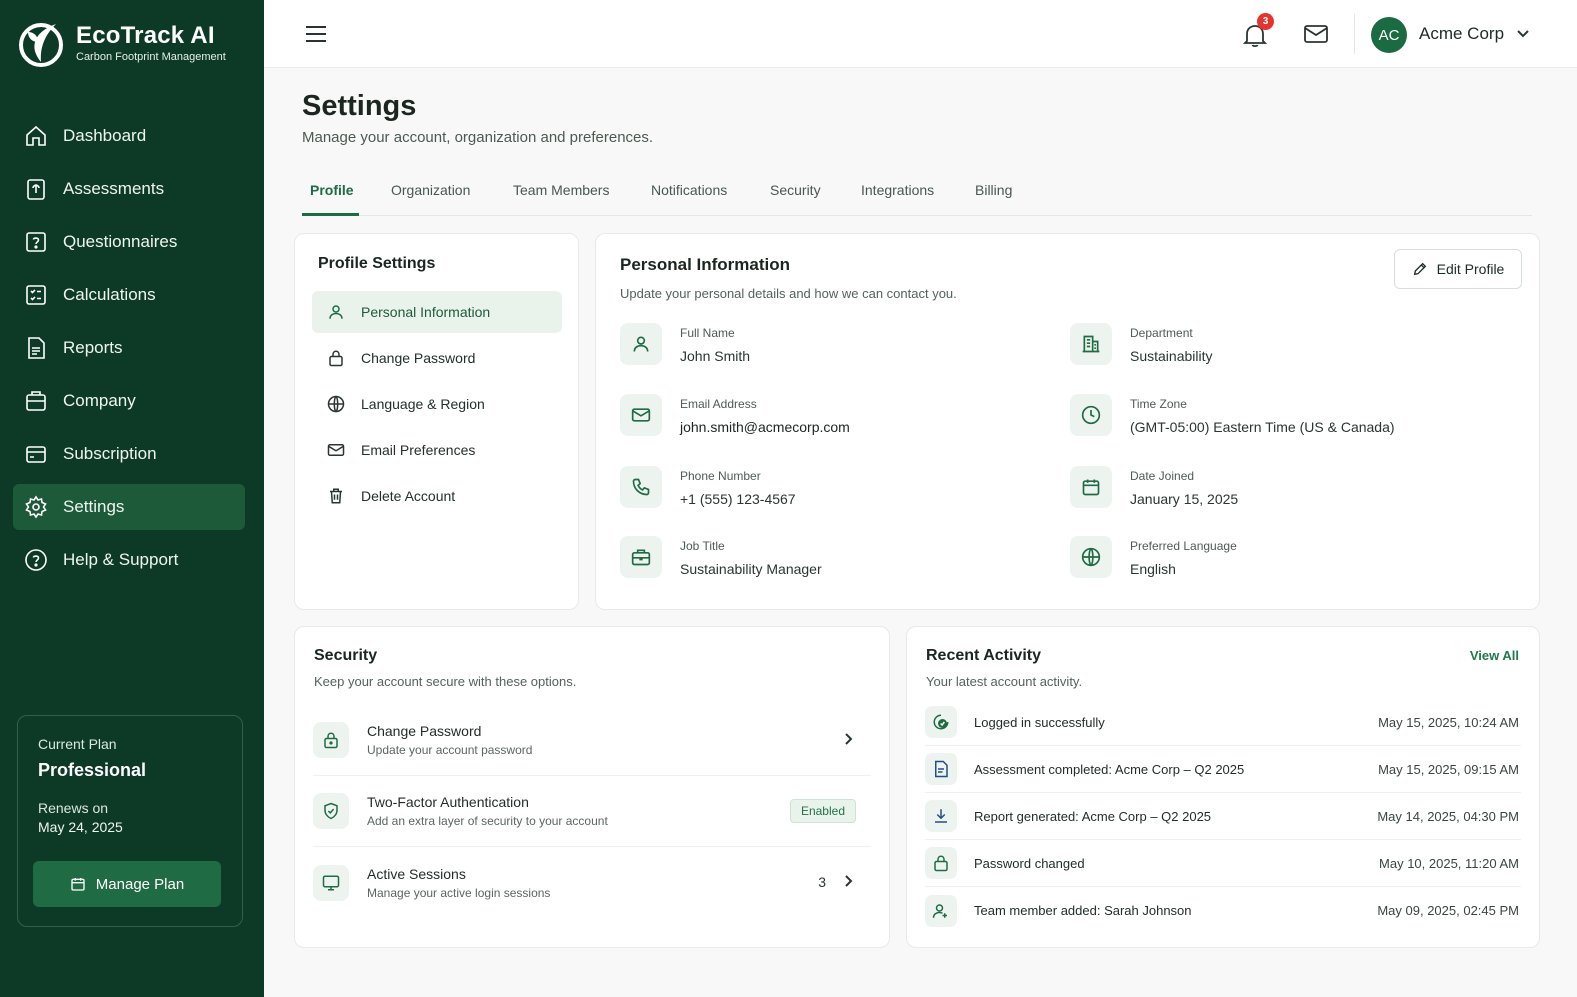 The width and height of the screenshot is (1577, 997). What do you see at coordinates (1470, 269) in the screenshot?
I see `edit-profile-label: Edit Profile` at bounding box center [1470, 269].